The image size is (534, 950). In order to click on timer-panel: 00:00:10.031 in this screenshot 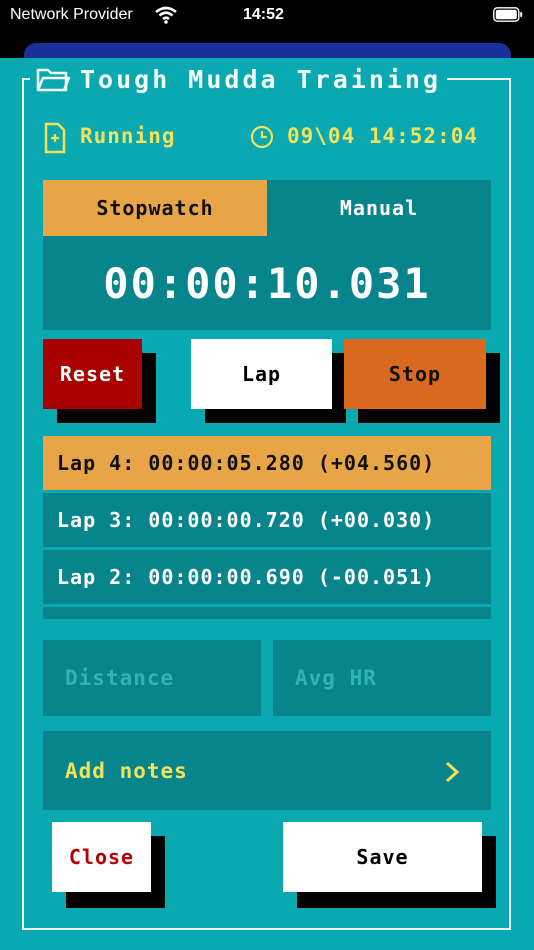, I will do `click(267, 283)`.